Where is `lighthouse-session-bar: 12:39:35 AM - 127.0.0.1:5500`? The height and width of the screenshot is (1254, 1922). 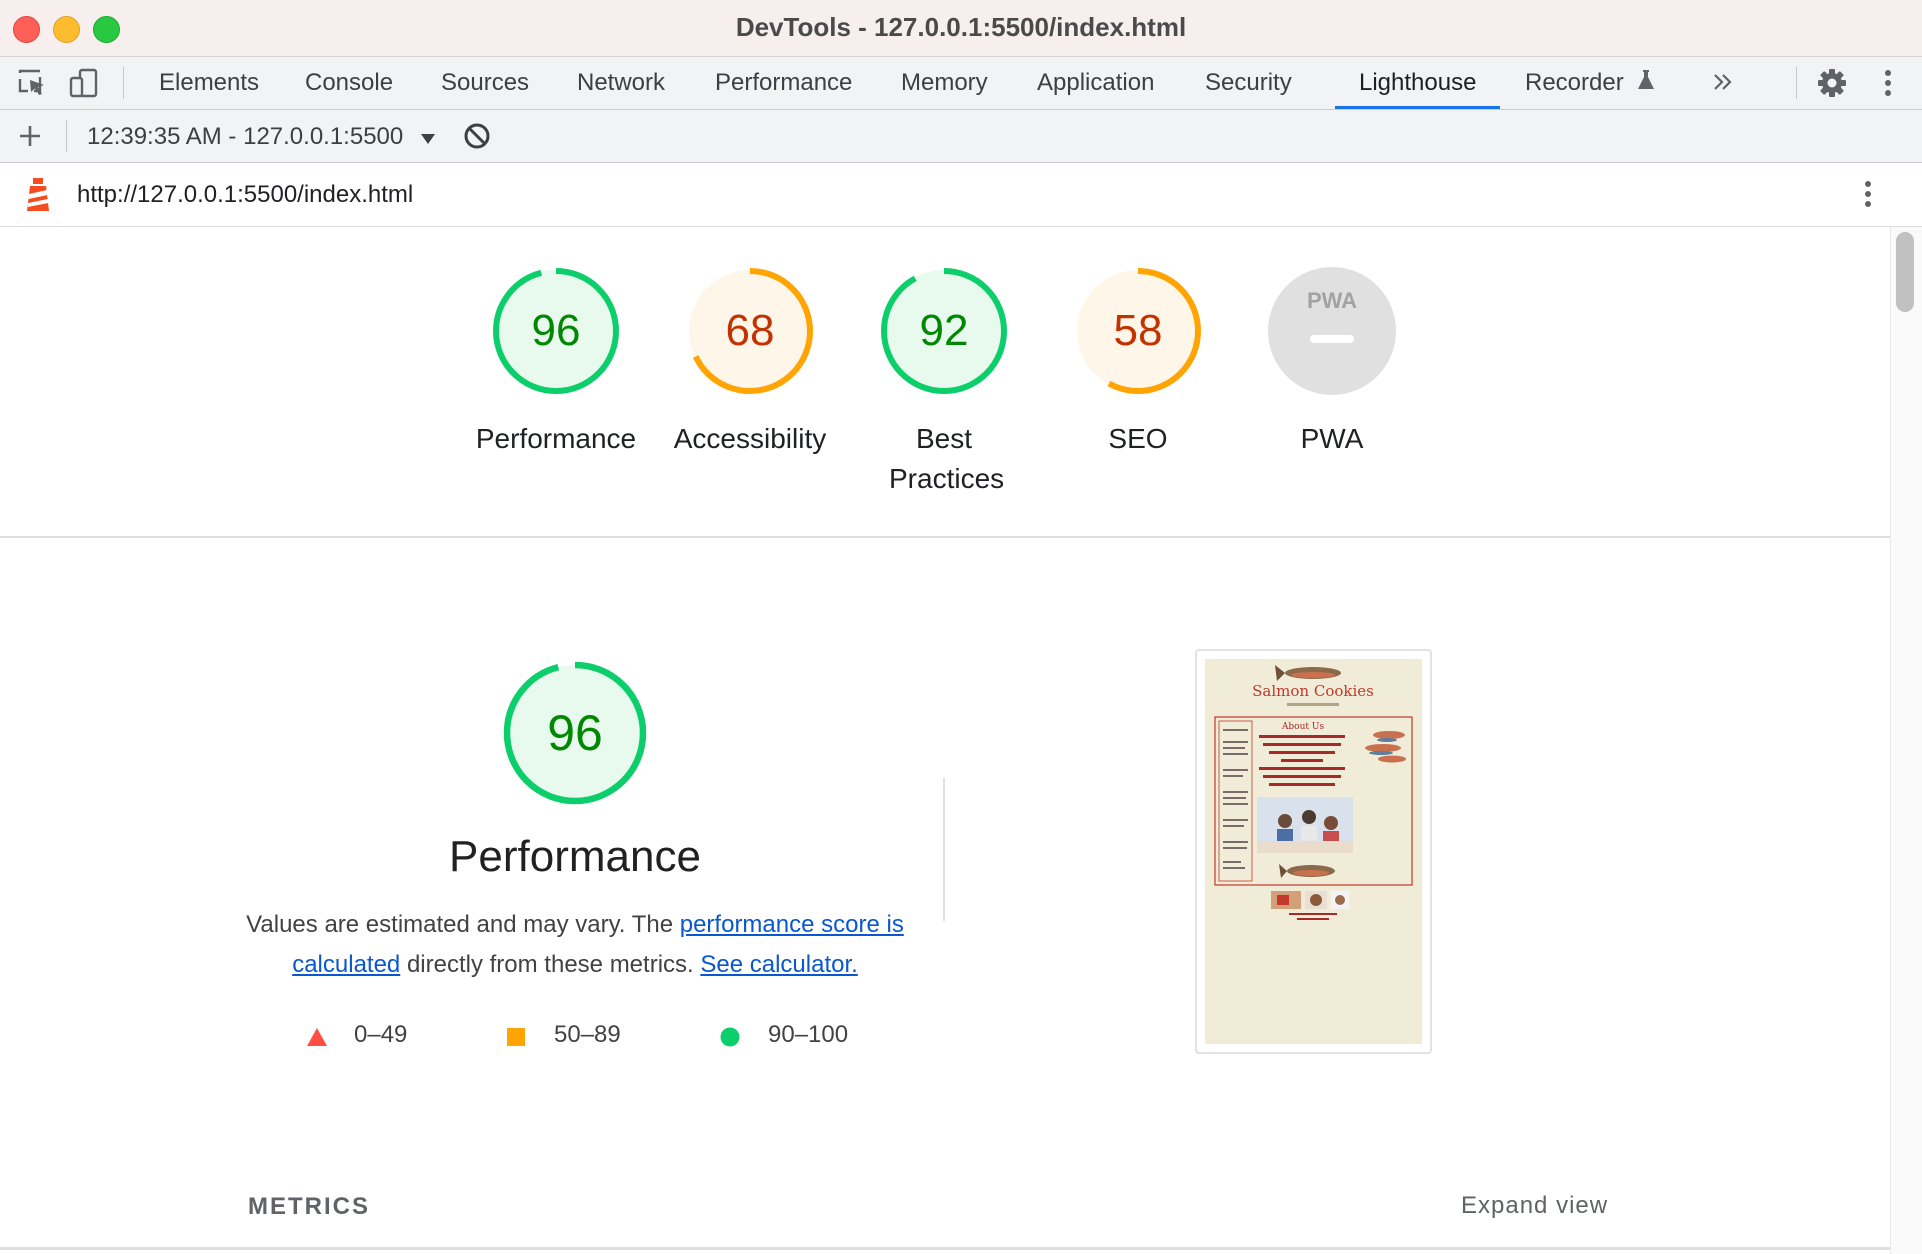
lighthouse-session-bar: 12:39:35 AM - 127.0.0.1:5500 is located at coordinates (961, 136).